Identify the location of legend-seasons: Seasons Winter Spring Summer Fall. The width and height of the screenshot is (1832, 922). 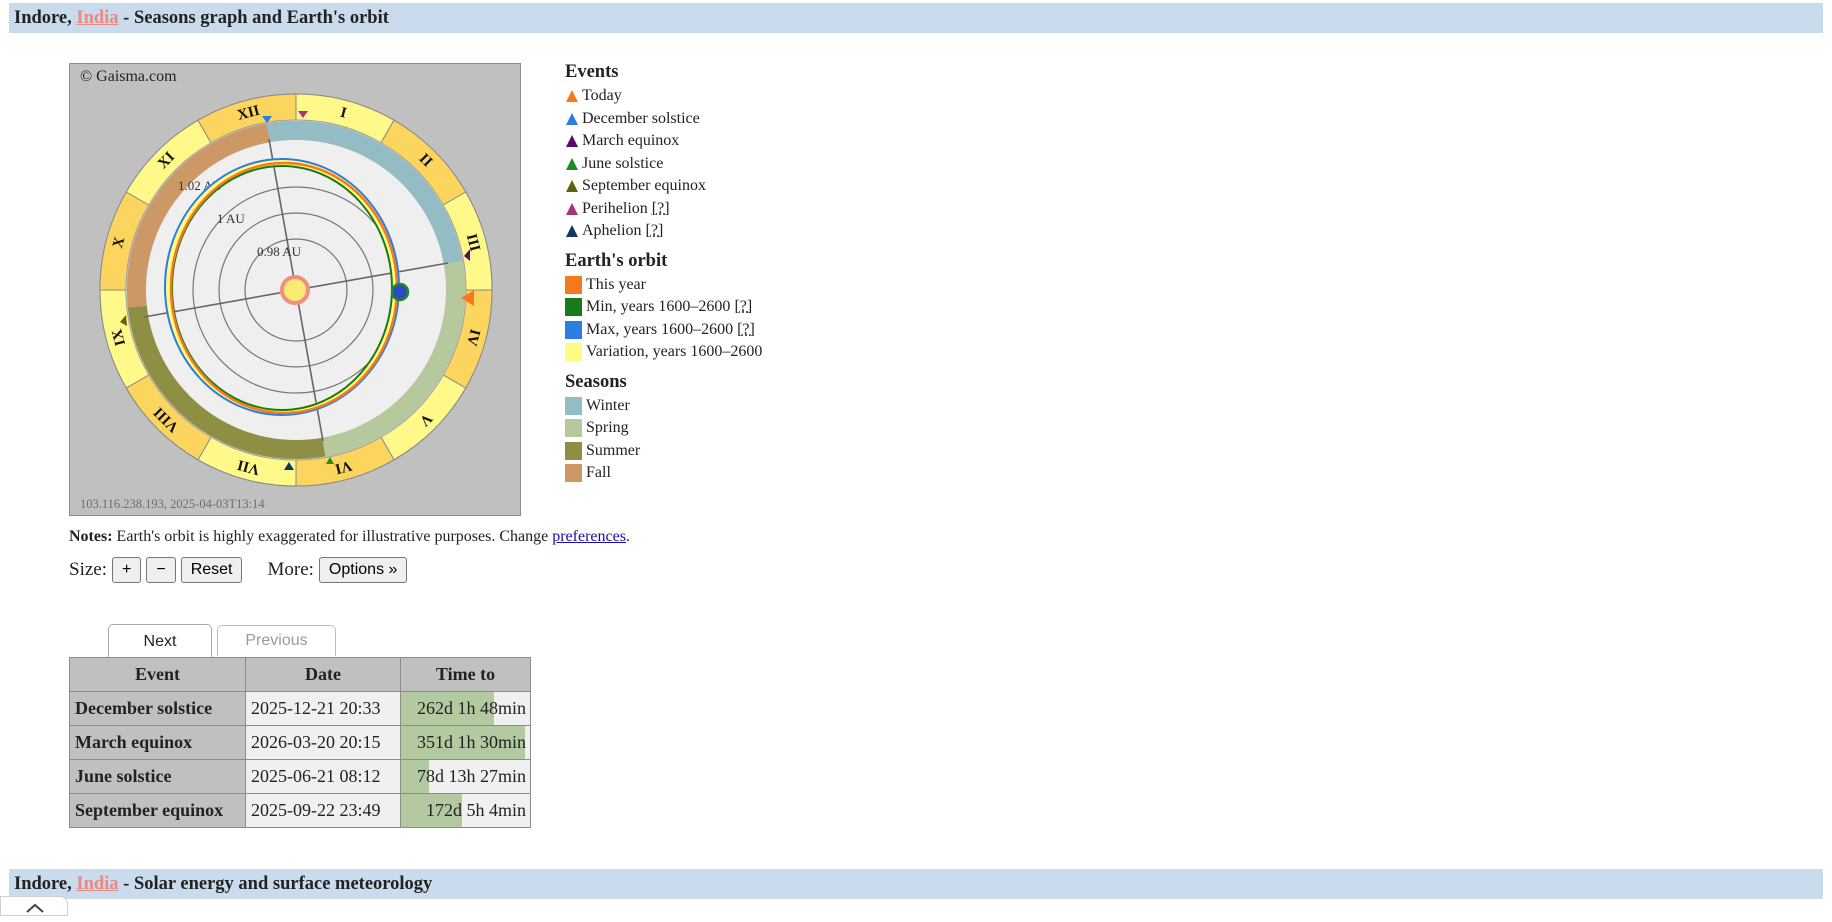
(663, 428).